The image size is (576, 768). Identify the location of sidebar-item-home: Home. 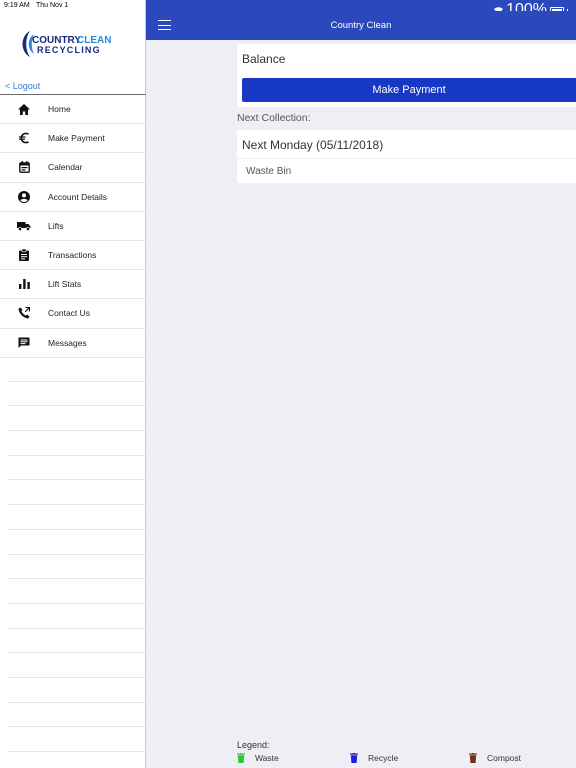
(73, 110).